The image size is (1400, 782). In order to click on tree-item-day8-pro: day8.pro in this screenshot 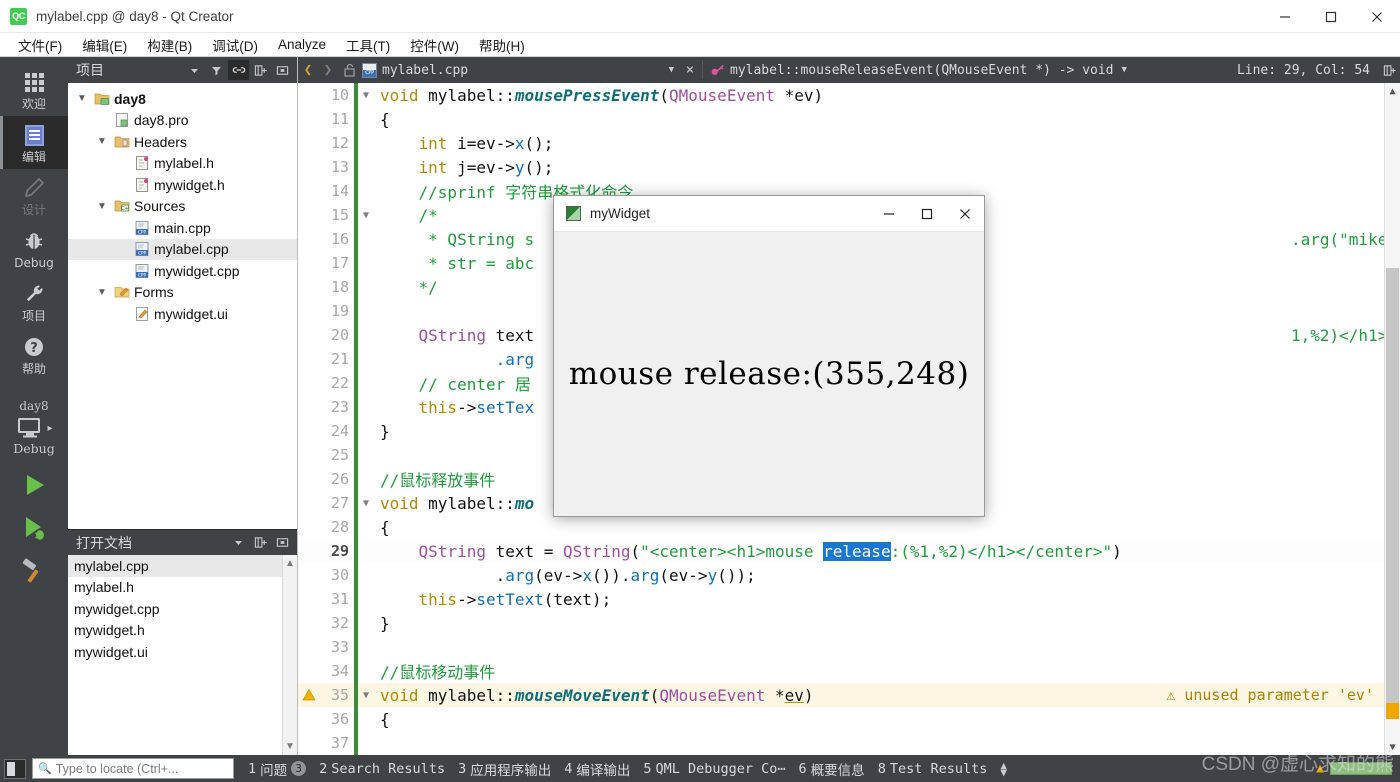, I will do `click(182, 121)`.